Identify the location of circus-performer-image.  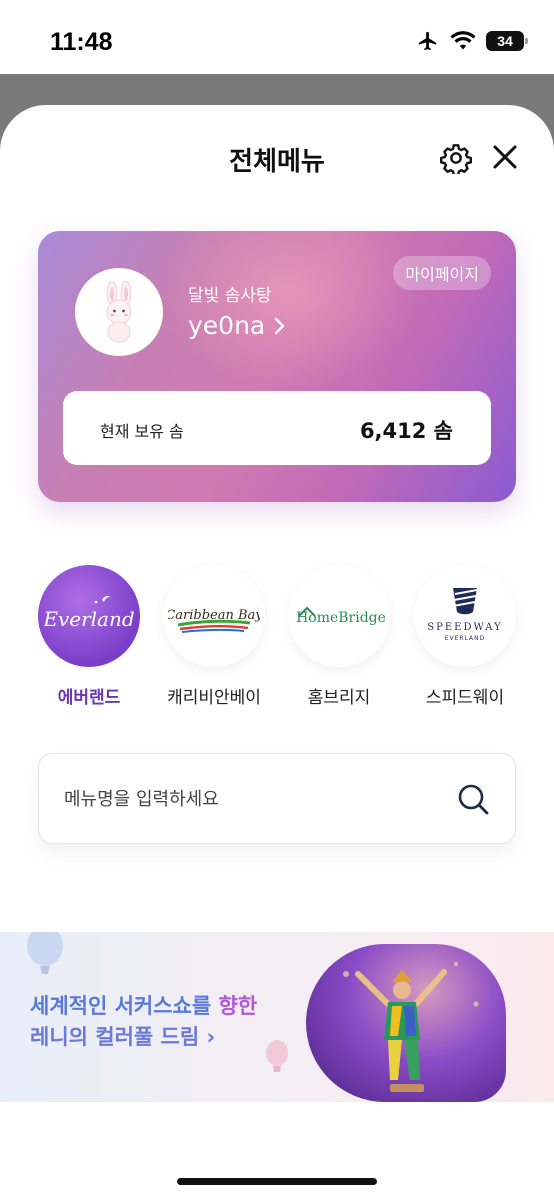
(406, 1023).